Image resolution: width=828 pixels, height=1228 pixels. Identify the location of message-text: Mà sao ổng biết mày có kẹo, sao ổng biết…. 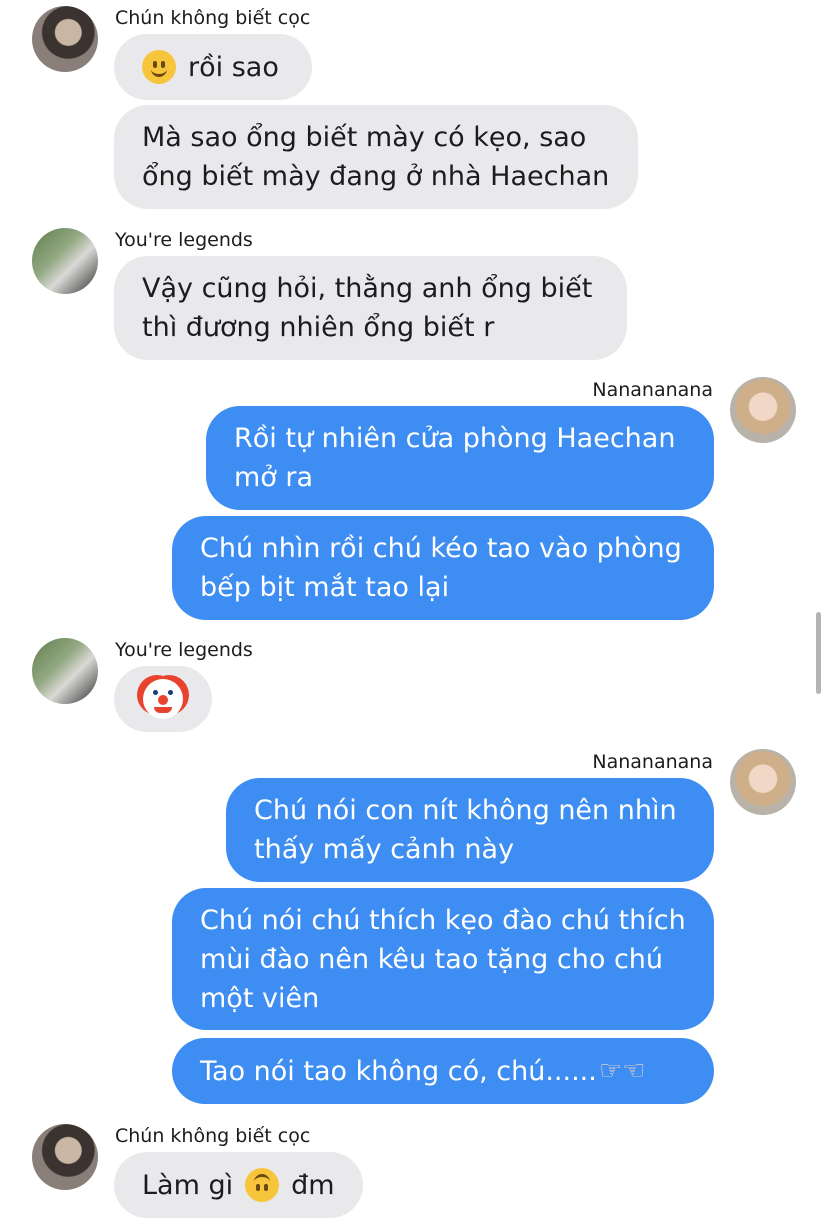
(376, 157).